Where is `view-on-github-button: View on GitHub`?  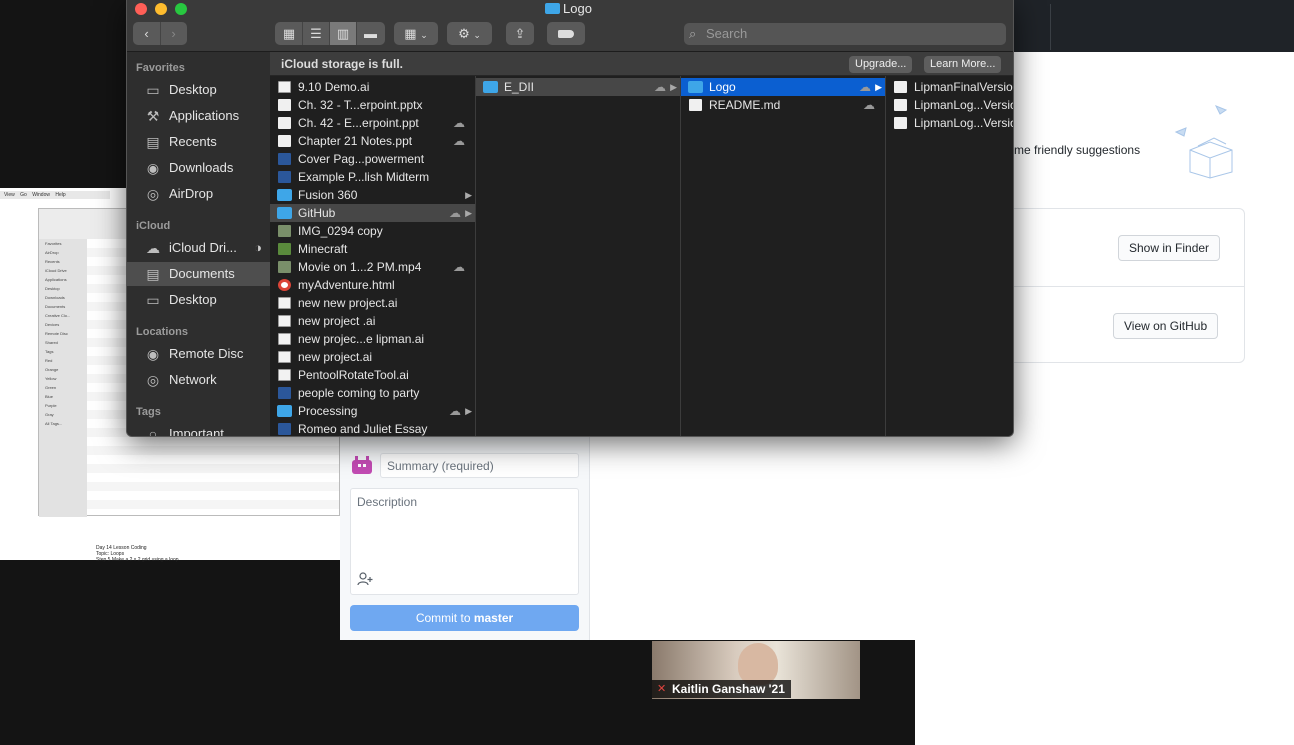
view-on-github-button: View on GitHub is located at coordinates (1166, 326).